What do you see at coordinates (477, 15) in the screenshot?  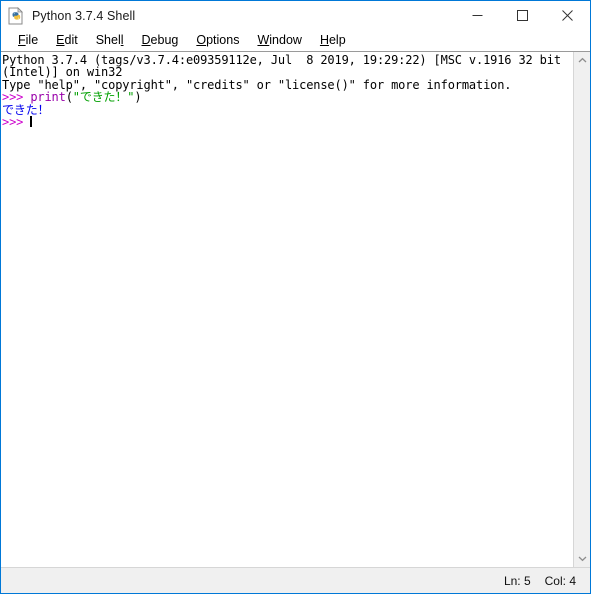 I see `minimize-button` at bounding box center [477, 15].